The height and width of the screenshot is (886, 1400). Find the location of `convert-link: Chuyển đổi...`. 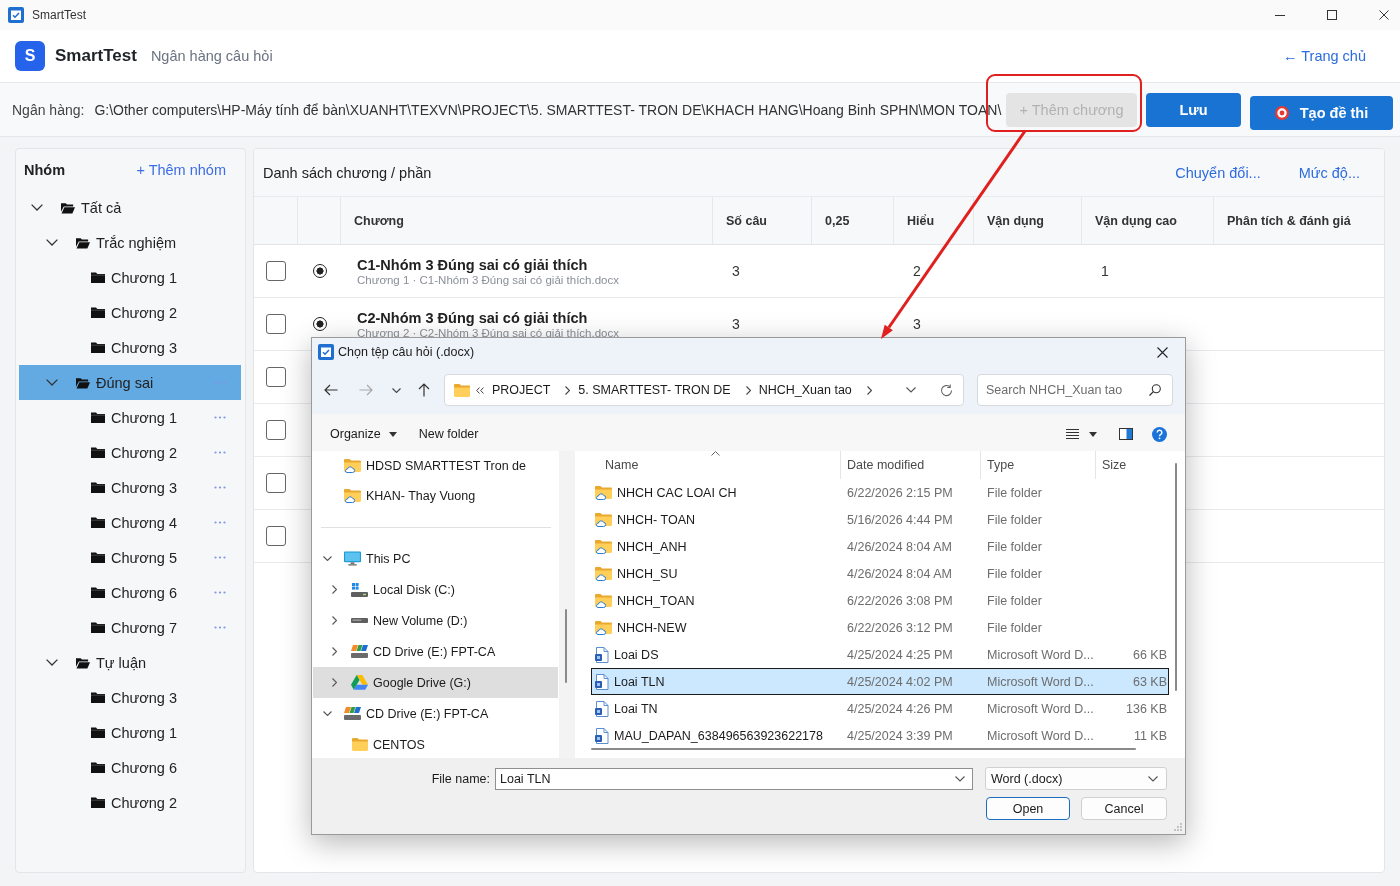

convert-link: Chuyển đổi... is located at coordinates (1218, 172).